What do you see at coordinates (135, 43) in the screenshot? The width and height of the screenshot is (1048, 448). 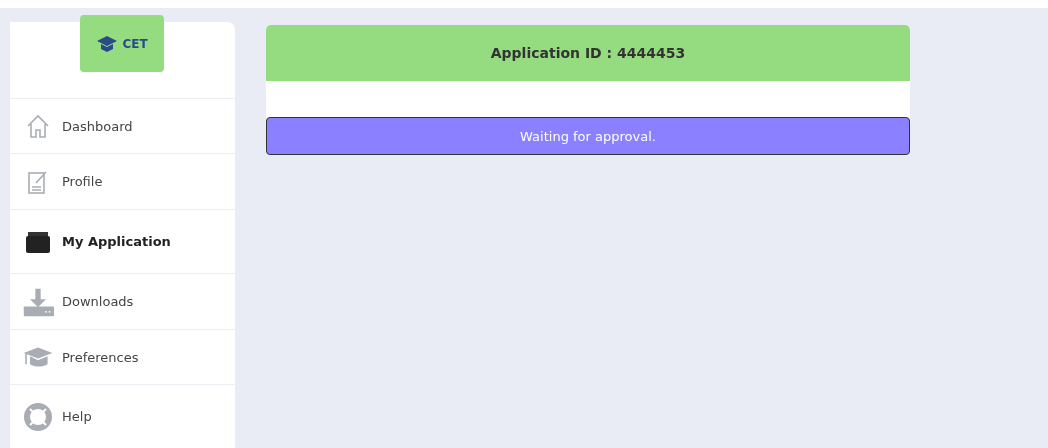 I see `logo-text: CET` at bounding box center [135, 43].